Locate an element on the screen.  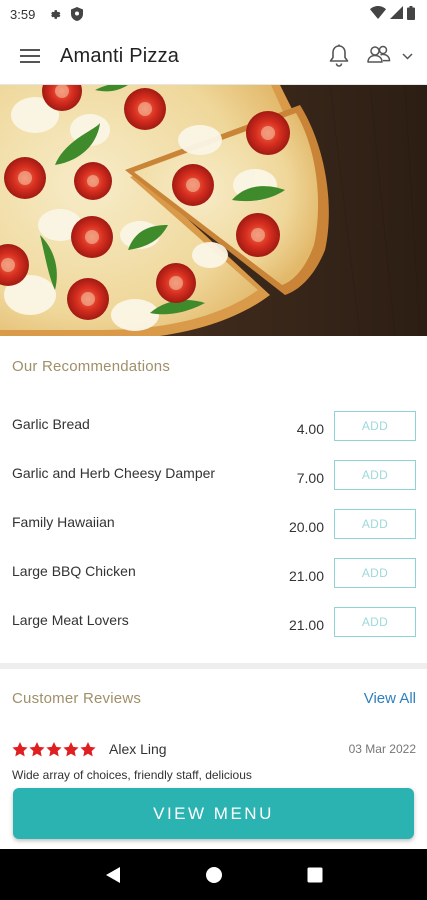
home-icon is located at coordinates (214, 875).